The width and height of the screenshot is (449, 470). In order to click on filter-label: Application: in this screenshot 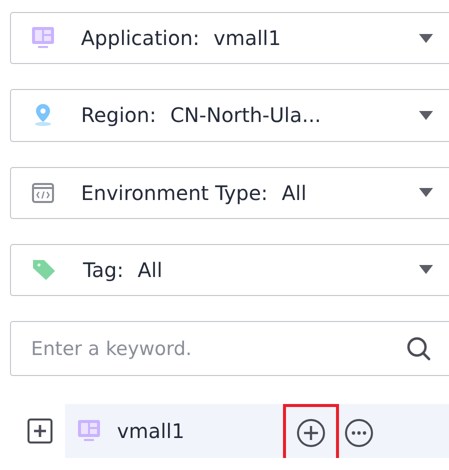, I will do `click(140, 38)`.